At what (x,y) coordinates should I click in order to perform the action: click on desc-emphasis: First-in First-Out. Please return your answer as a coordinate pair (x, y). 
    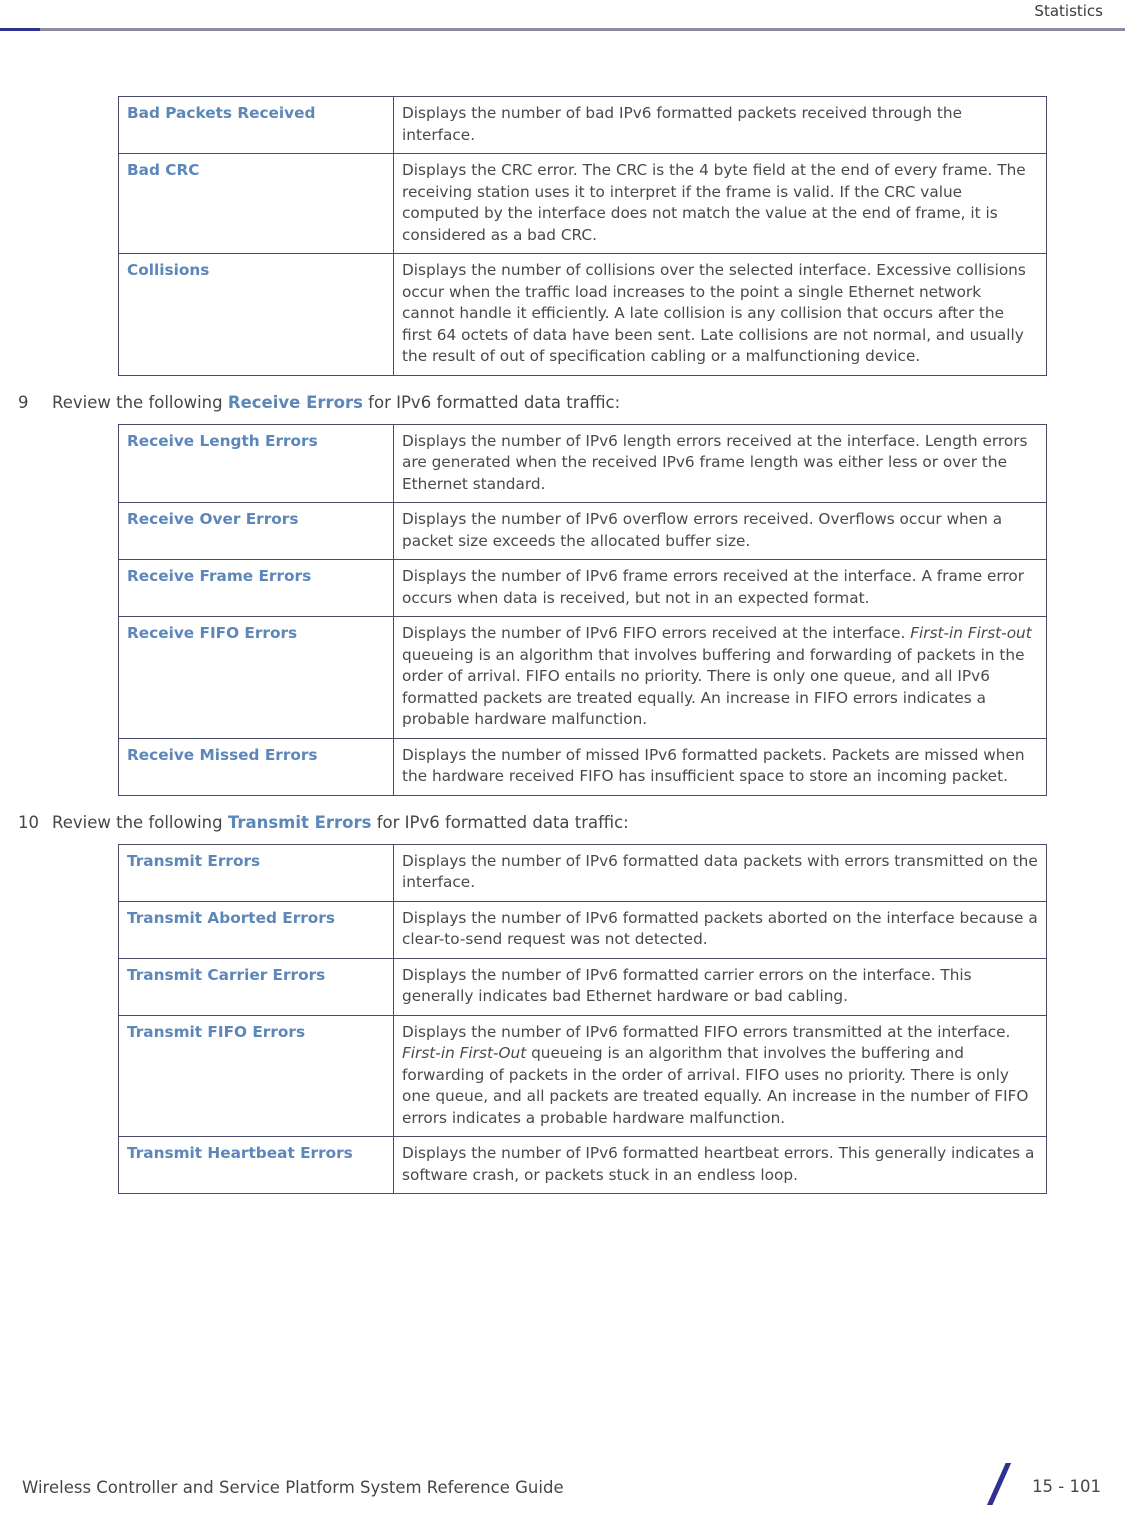
    Looking at the image, I should click on (464, 1053).